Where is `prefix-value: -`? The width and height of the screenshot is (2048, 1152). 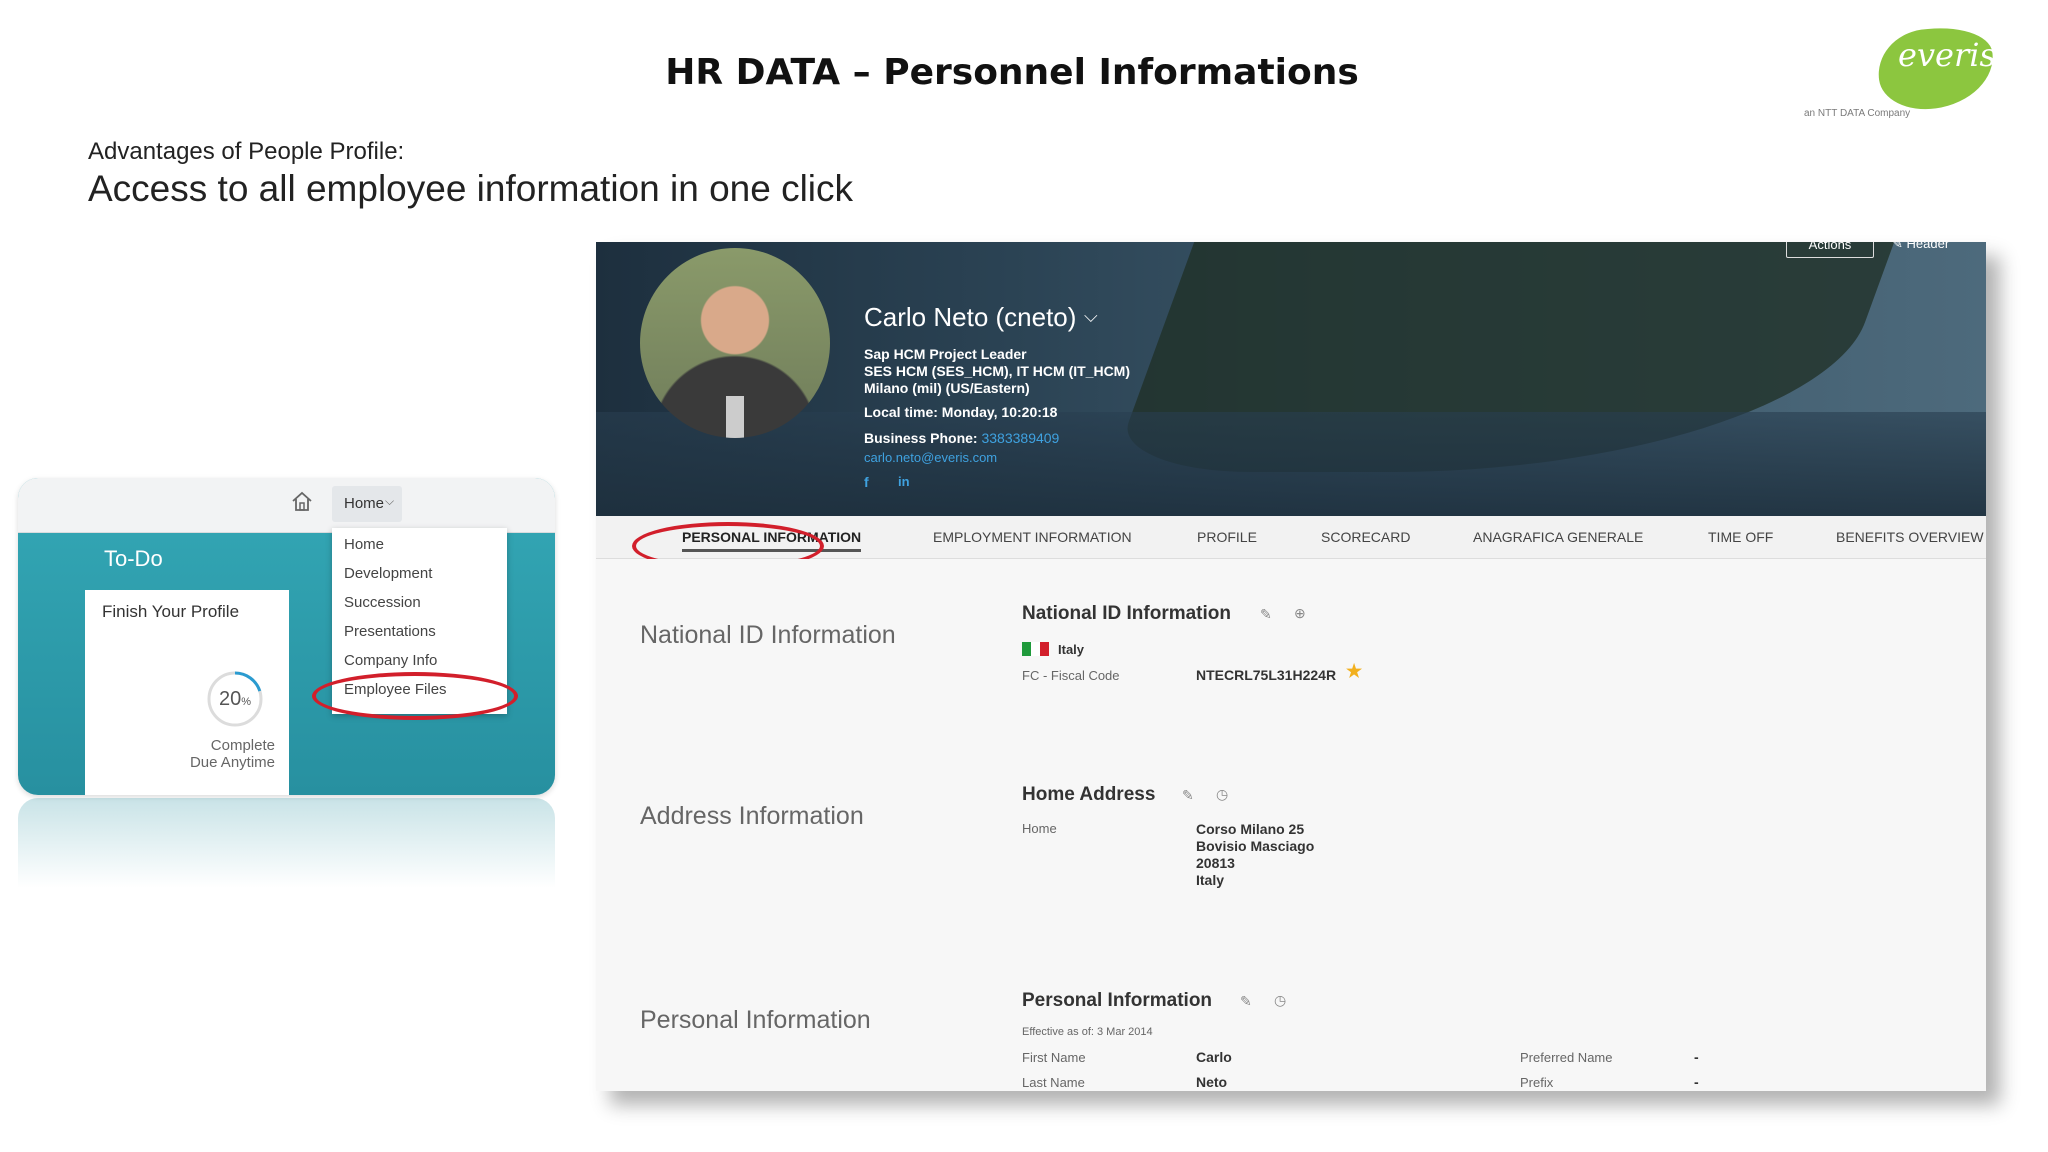 prefix-value: - is located at coordinates (1696, 1082).